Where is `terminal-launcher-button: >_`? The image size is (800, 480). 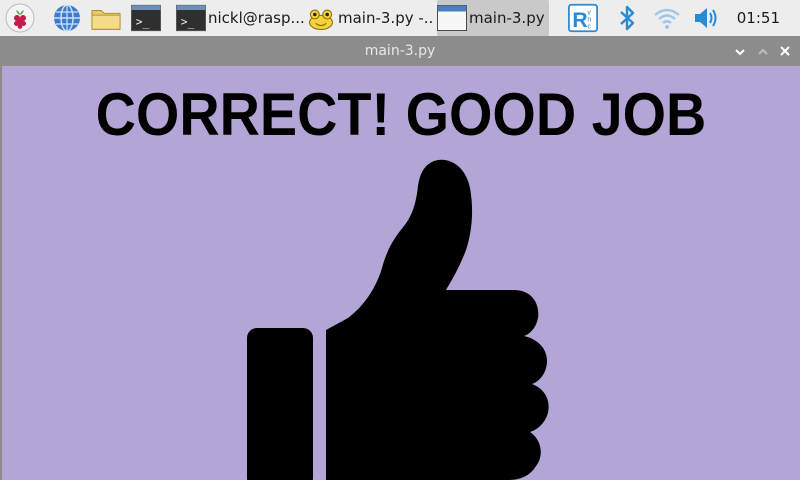 terminal-launcher-button: >_ is located at coordinates (146, 18).